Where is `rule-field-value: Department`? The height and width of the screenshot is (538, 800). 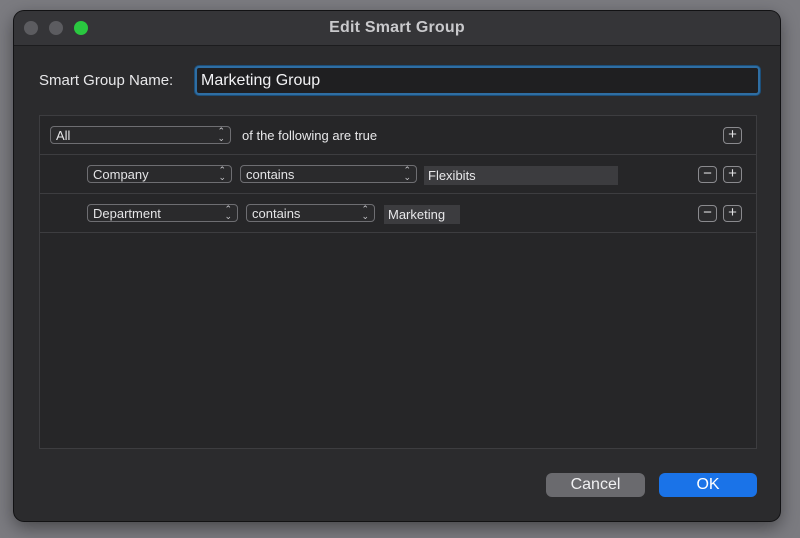 rule-field-value: Department is located at coordinates (127, 213).